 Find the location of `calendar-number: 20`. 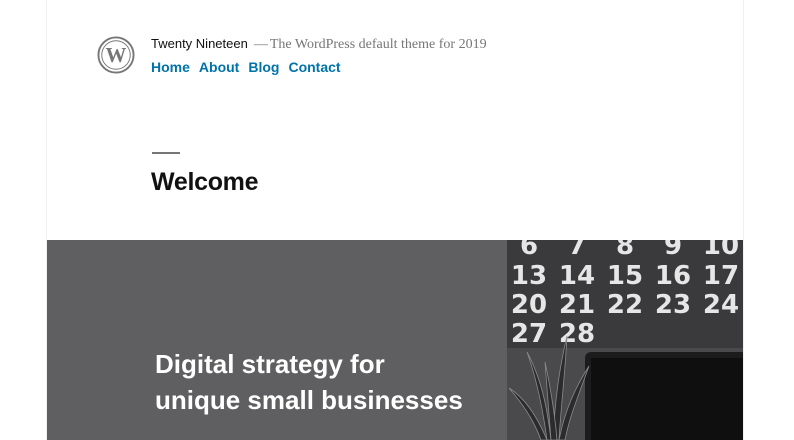

calendar-number: 20 is located at coordinates (529, 305).